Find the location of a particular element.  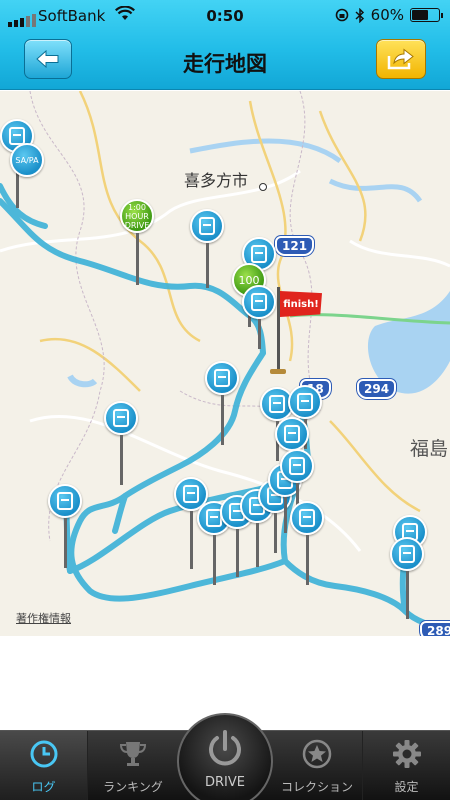

service-area-icon: SA/PA is located at coordinates (27, 160).